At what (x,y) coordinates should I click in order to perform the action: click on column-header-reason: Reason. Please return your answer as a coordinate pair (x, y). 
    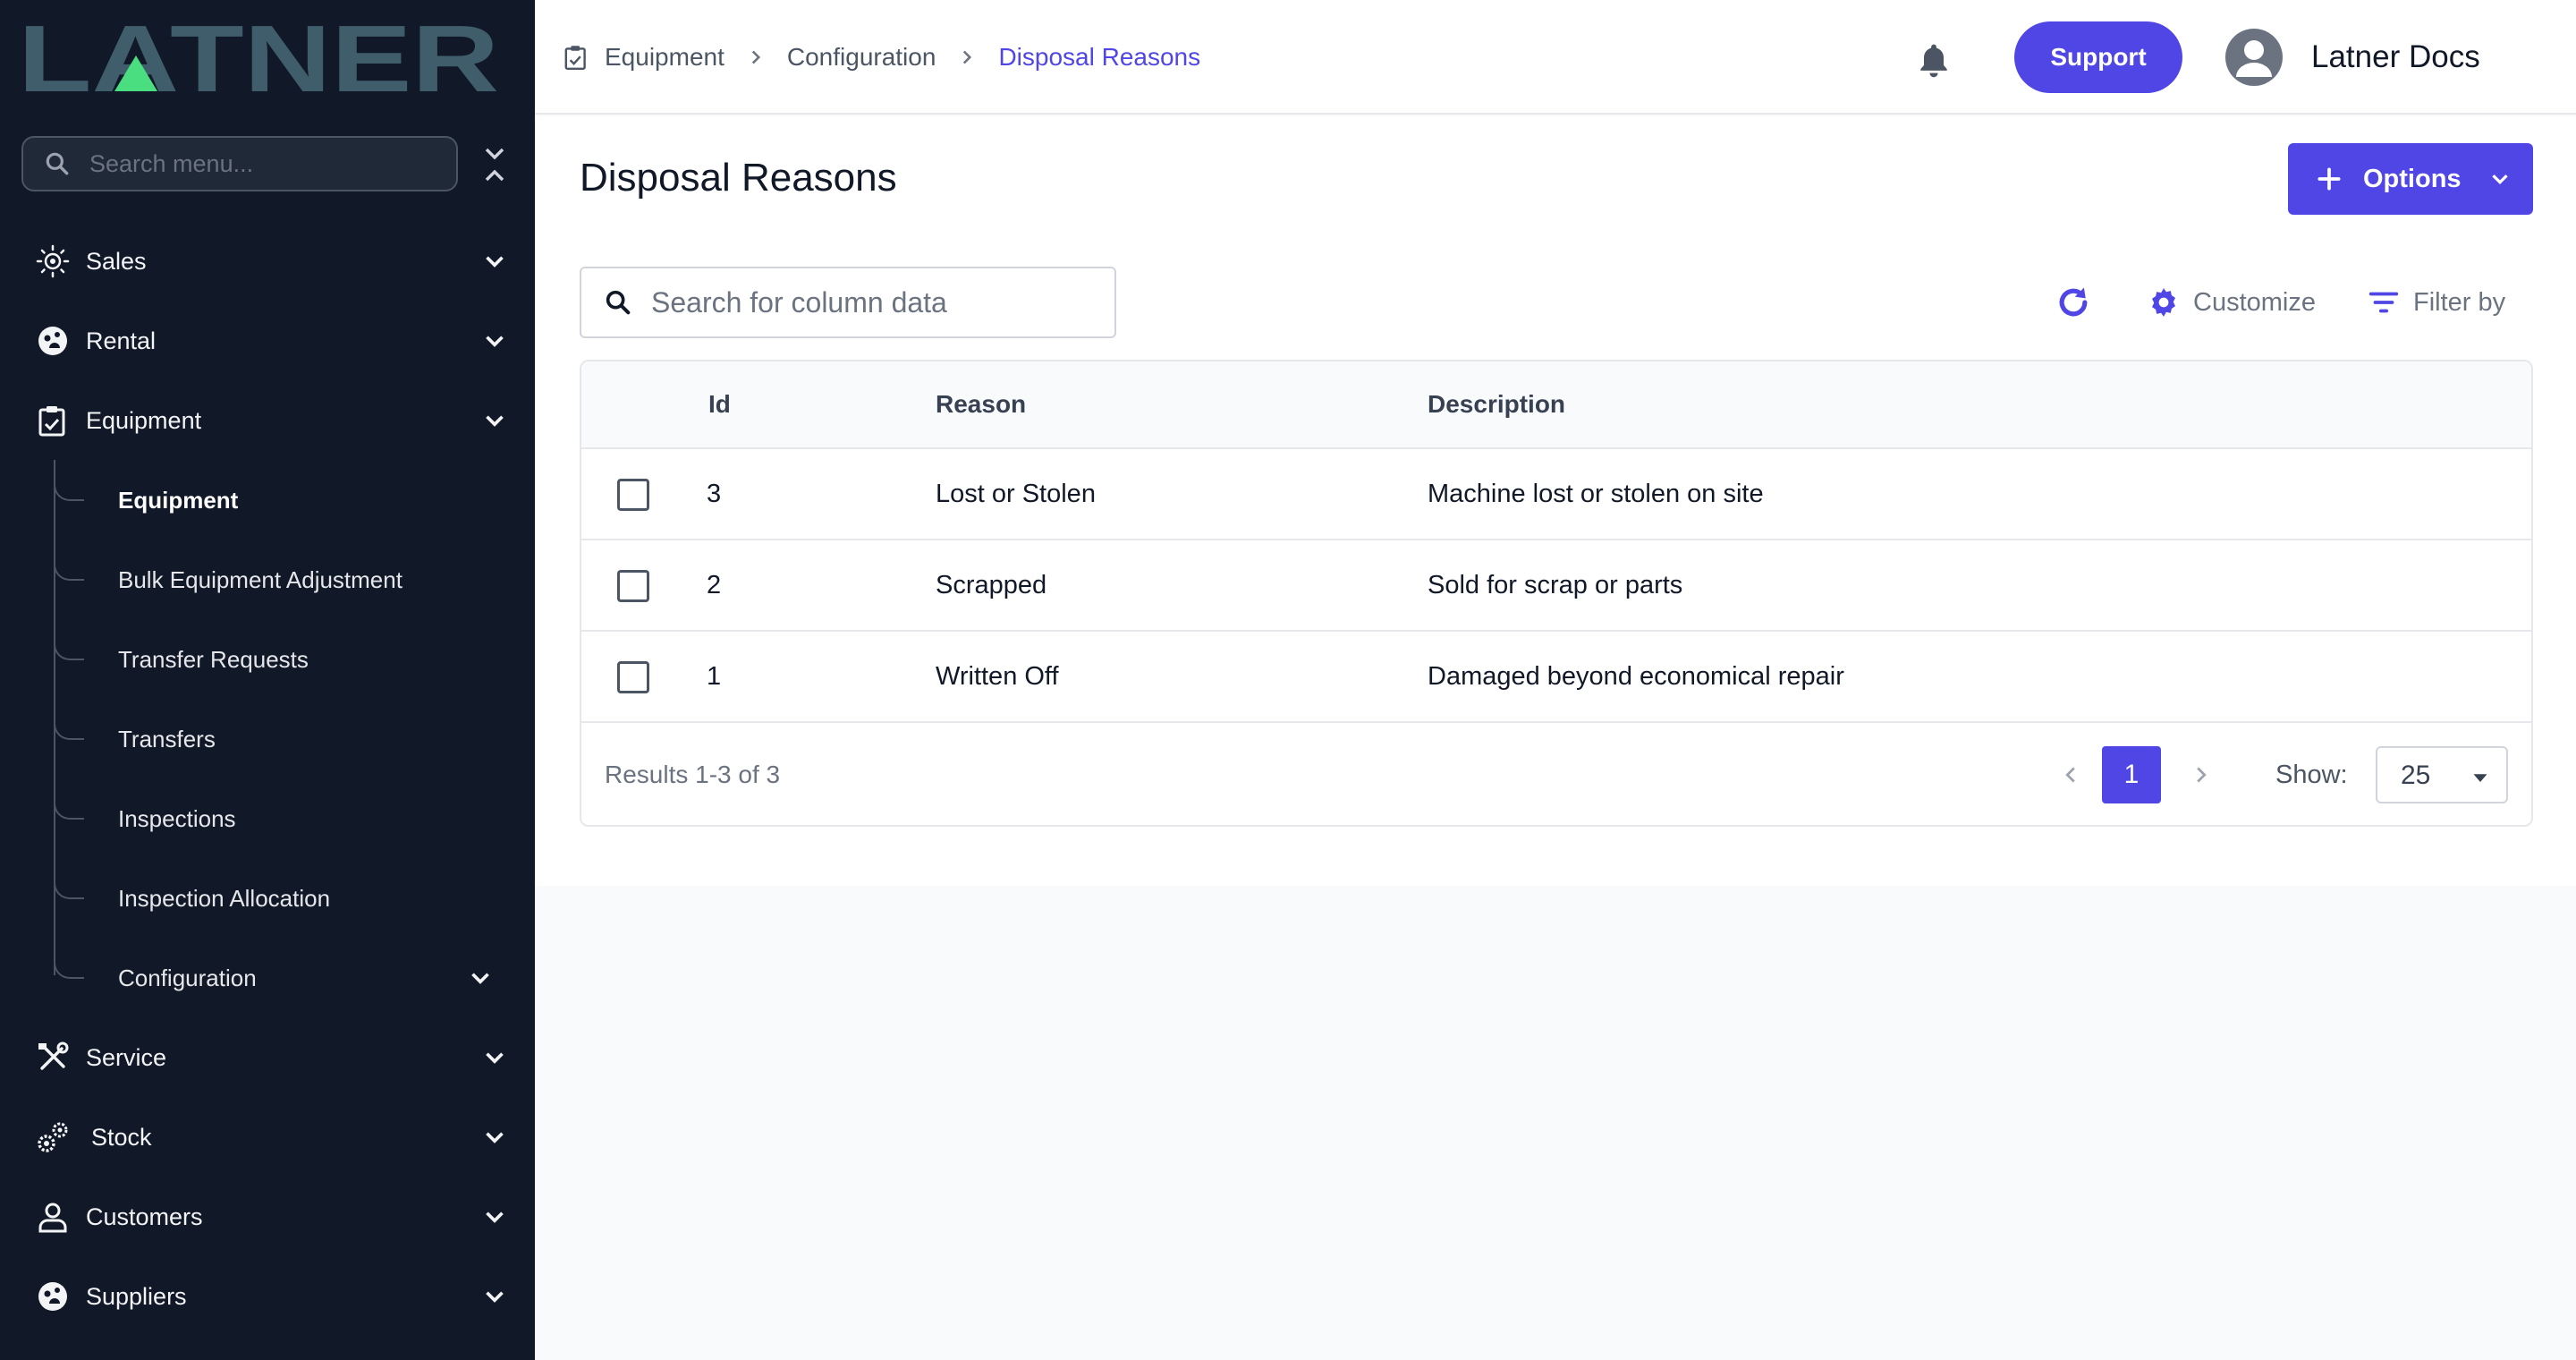
    Looking at the image, I should click on (981, 405).